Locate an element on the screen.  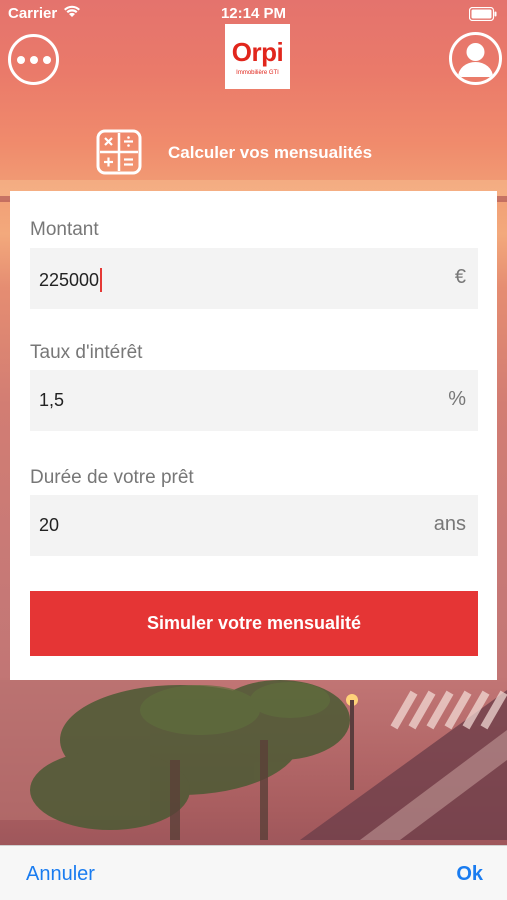
amount-value-text: 225000 is located at coordinates (69, 279).